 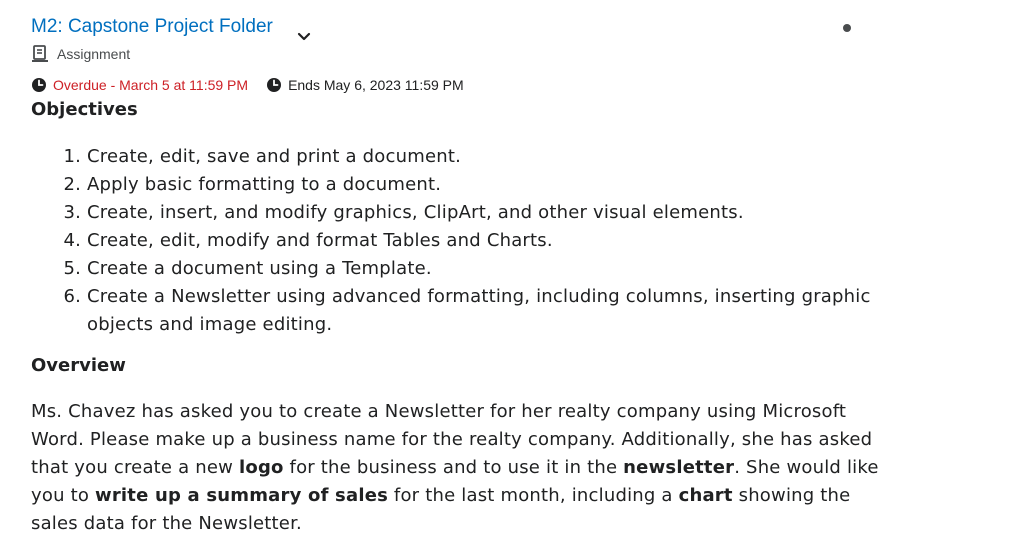 What do you see at coordinates (151, 85) in the screenshot?
I see `overdue-text: Overdue - March 5 at 11:59 PM` at bounding box center [151, 85].